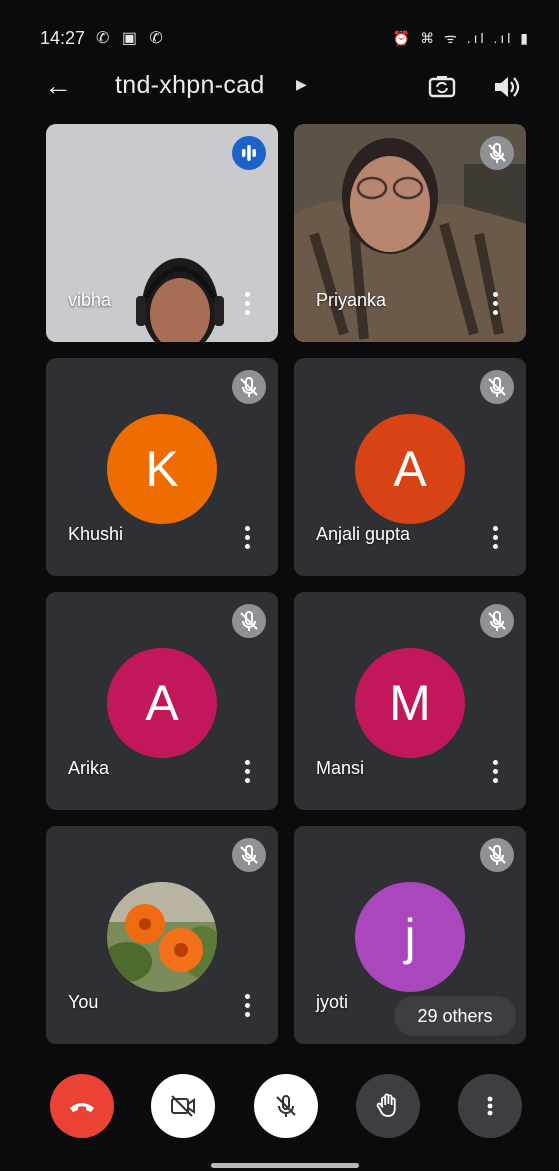 Image resolution: width=559 pixels, height=1171 pixels. What do you see at coordinates (162, 233) in the screenshot?
I see `participant-tile-vibha: vibha` at bounding box center [162, 233].